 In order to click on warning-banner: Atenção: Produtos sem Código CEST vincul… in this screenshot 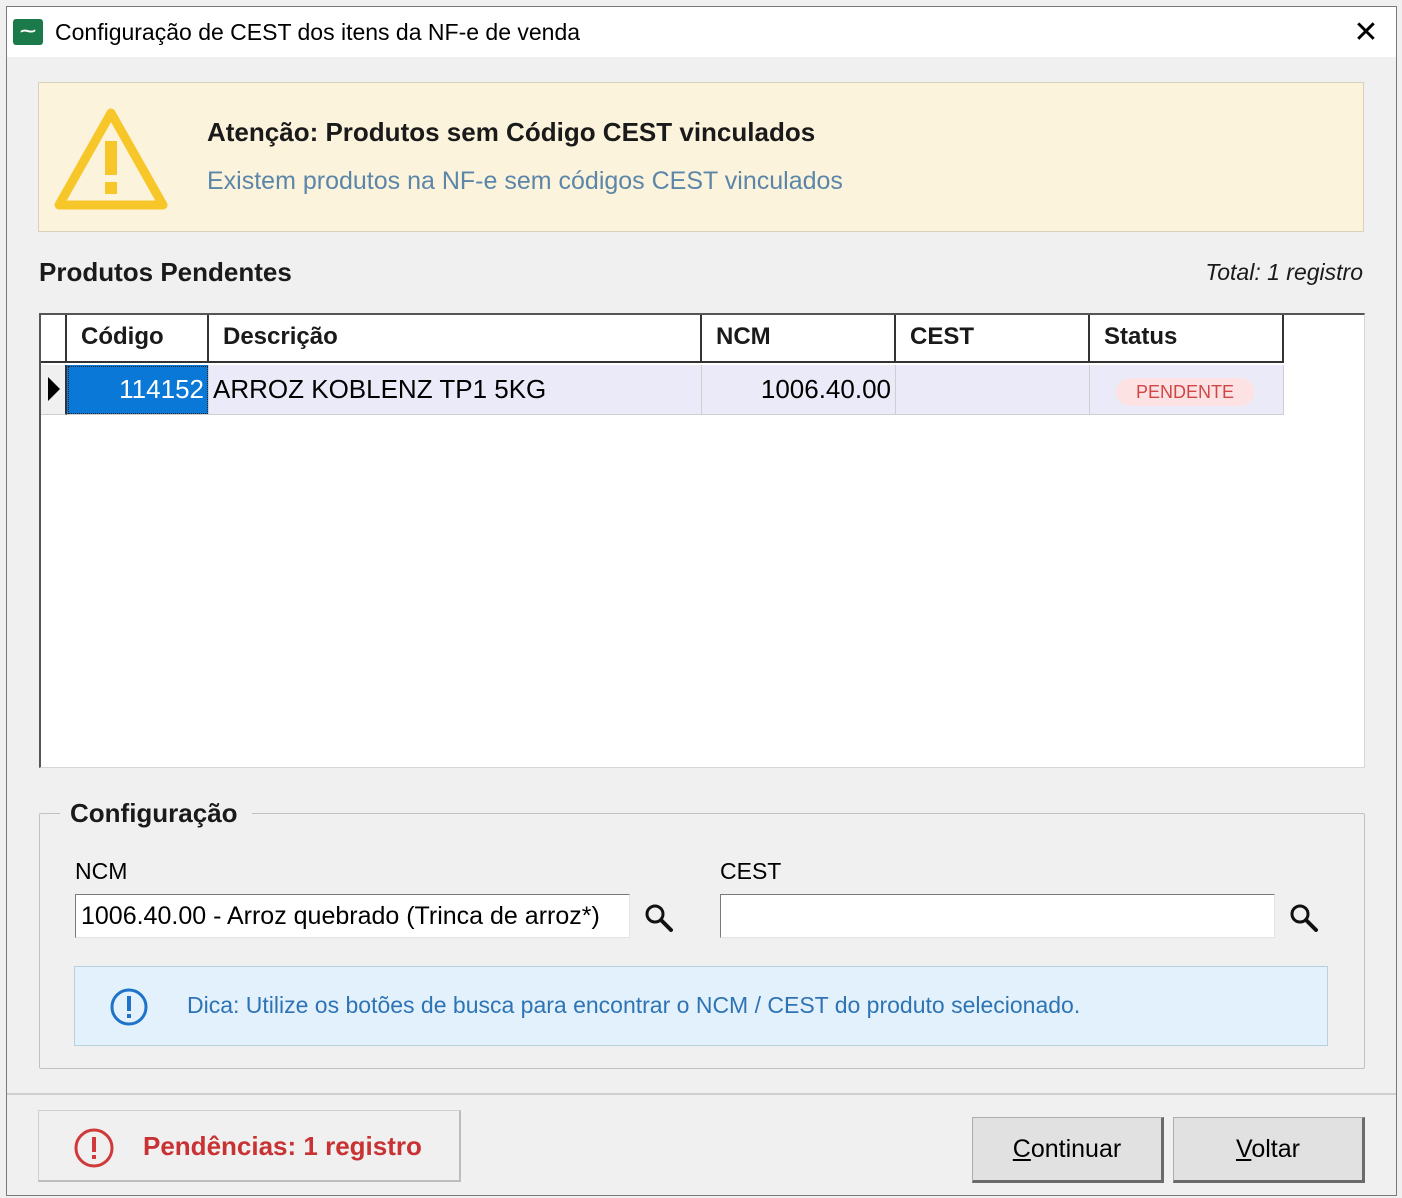, I will do `click(701, 157)`.